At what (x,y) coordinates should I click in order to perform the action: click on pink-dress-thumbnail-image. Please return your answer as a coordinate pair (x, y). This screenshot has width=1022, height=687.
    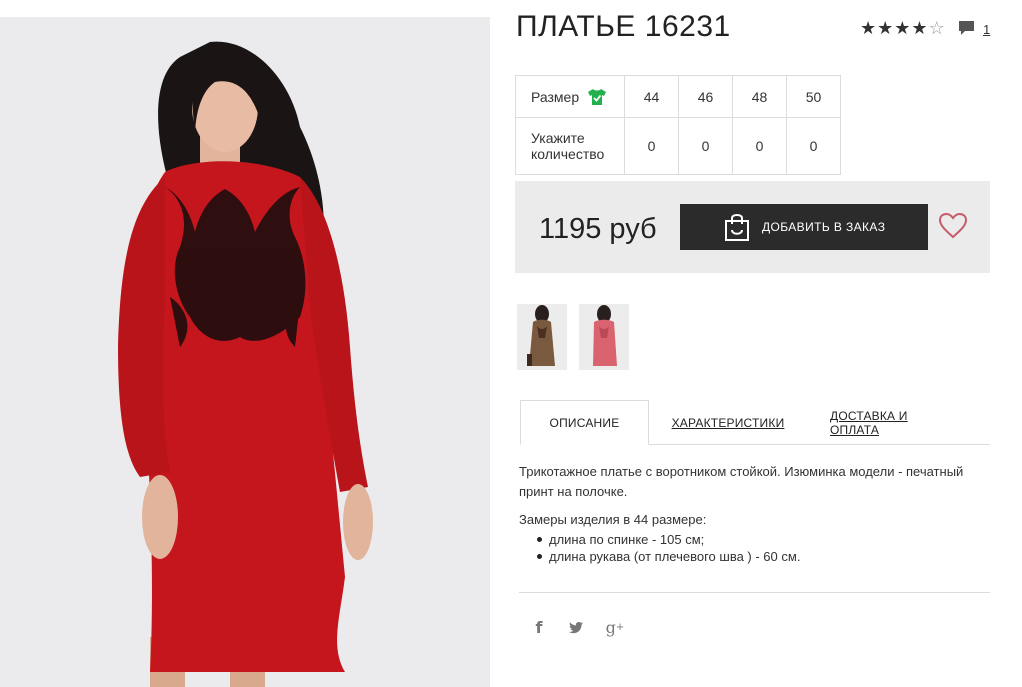
    Looking at the image, I should click on (604, 337).